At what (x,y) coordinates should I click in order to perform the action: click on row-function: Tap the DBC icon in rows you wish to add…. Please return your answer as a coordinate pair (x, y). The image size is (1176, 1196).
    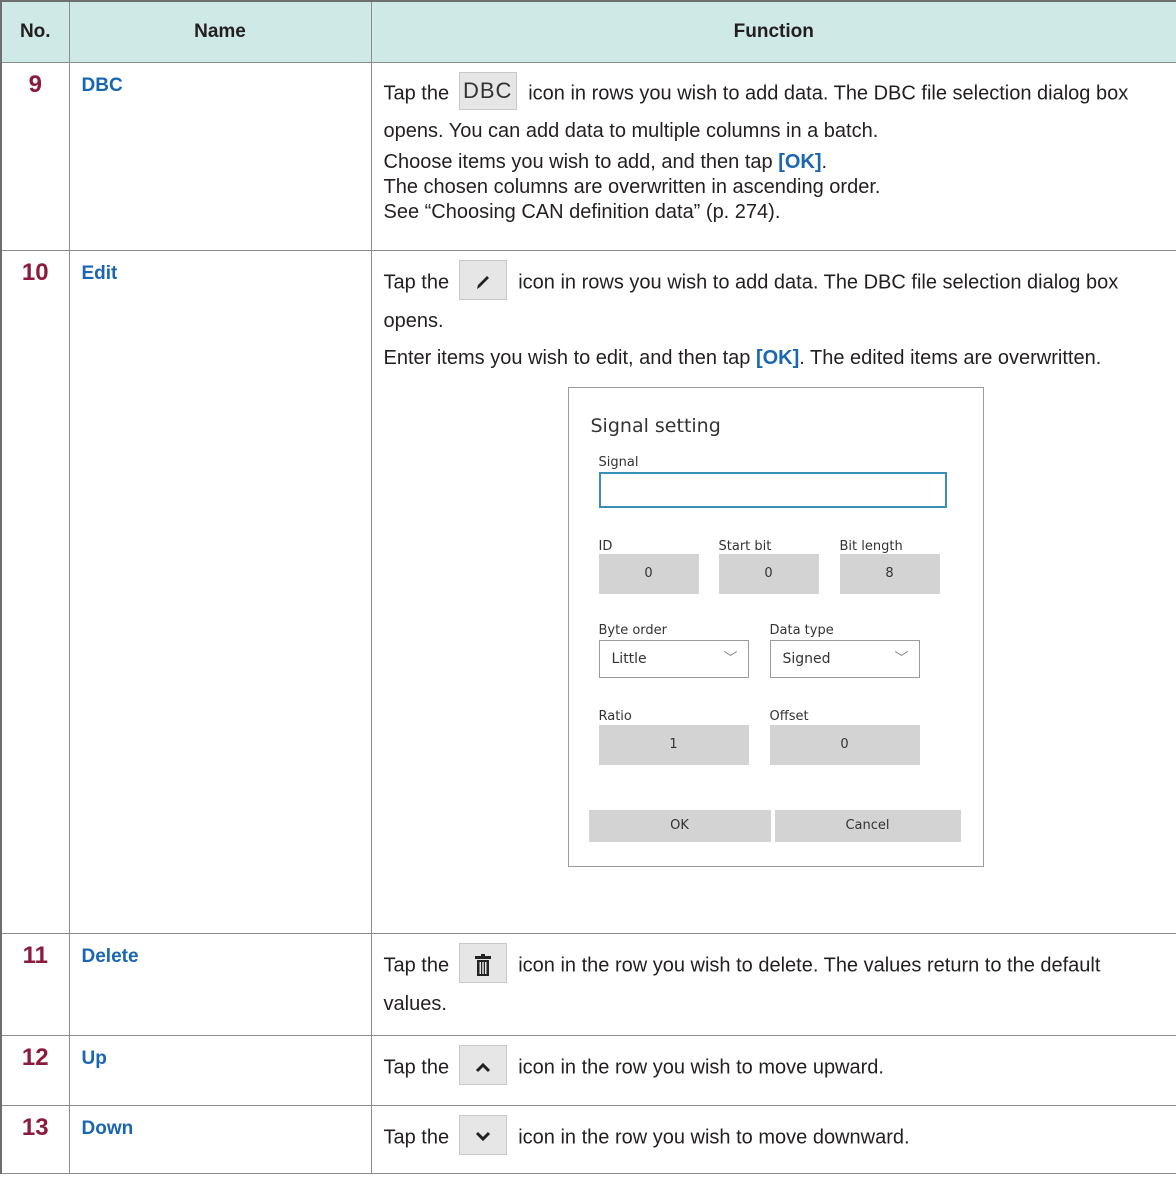
    Looking at the image, I should click on (773, 156).